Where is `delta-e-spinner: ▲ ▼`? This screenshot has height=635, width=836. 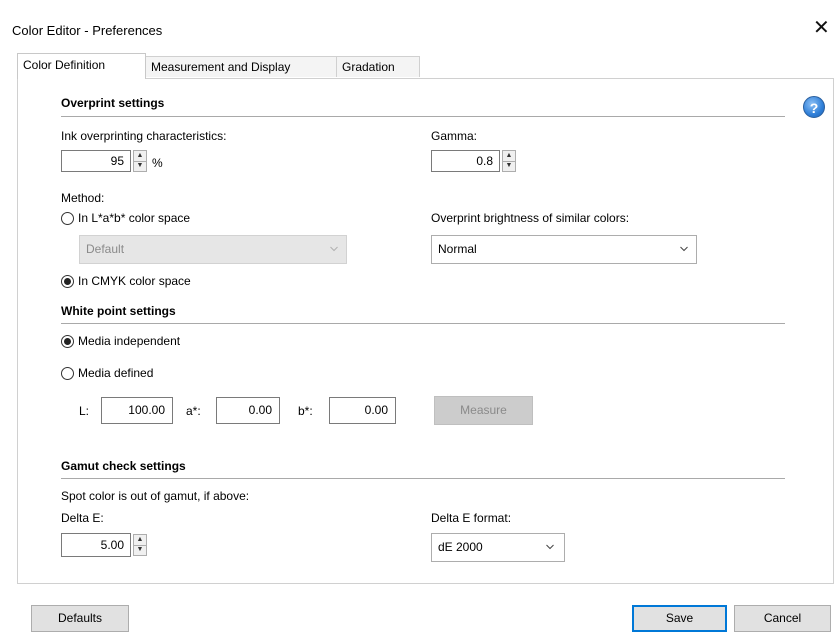 delta-e-spinner: ▲ ▼ is located at coordinates (140, 545).